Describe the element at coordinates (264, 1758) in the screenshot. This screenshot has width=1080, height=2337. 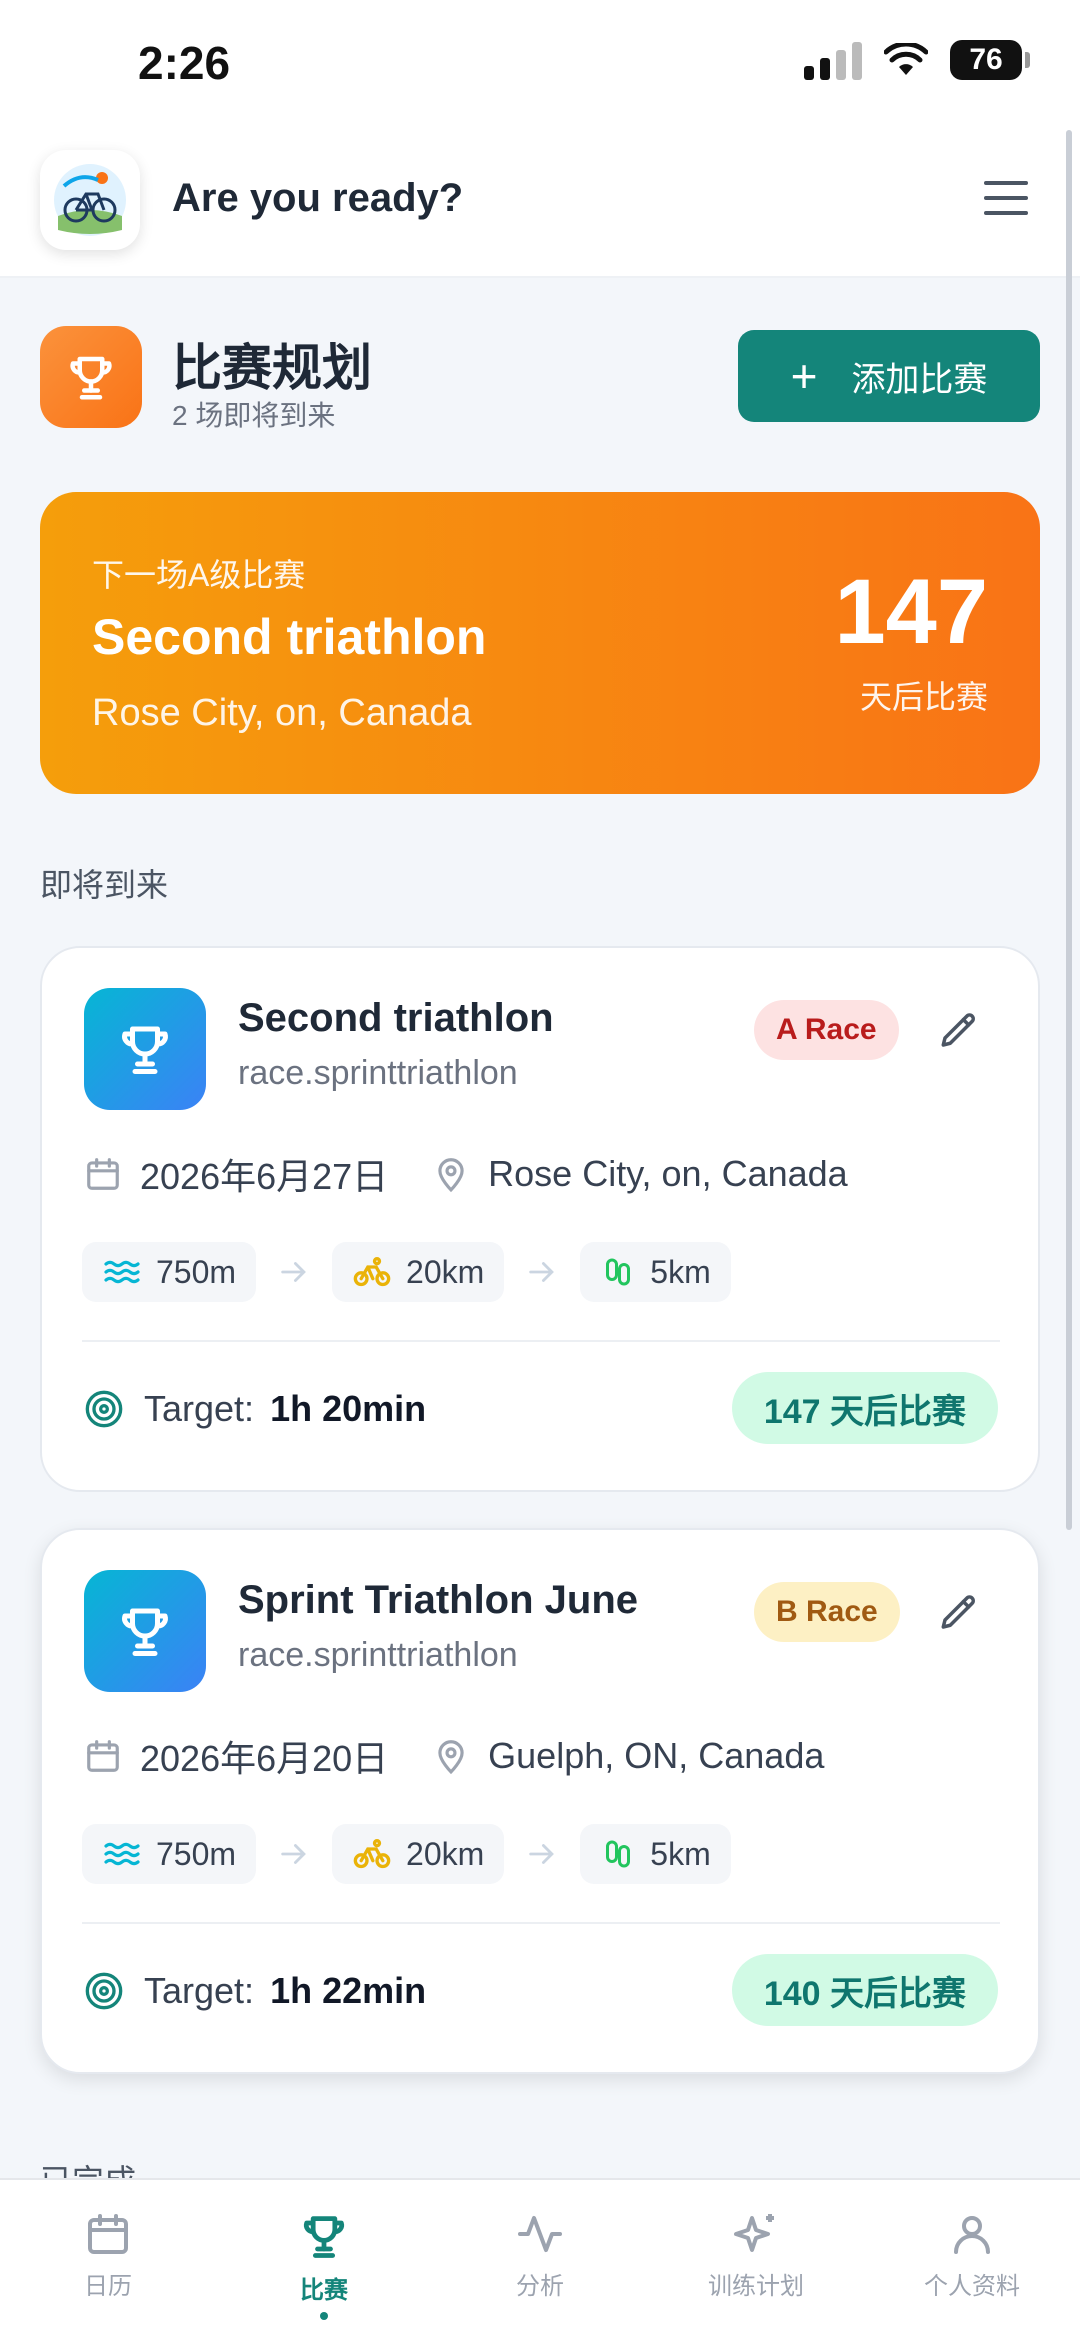
I see `race-date: 2026年6月20日` at that location.